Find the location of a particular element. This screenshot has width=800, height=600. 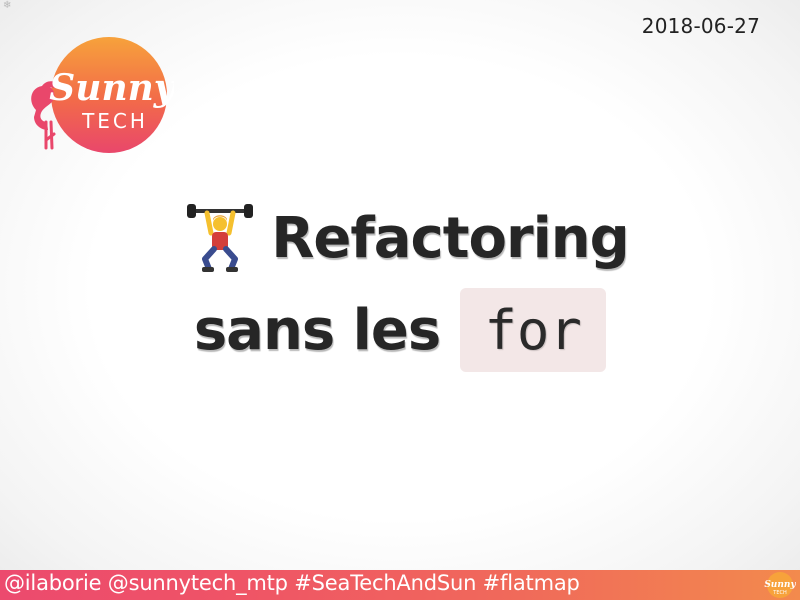

gear-icon: ❄ is located at coordinates (7, 6).